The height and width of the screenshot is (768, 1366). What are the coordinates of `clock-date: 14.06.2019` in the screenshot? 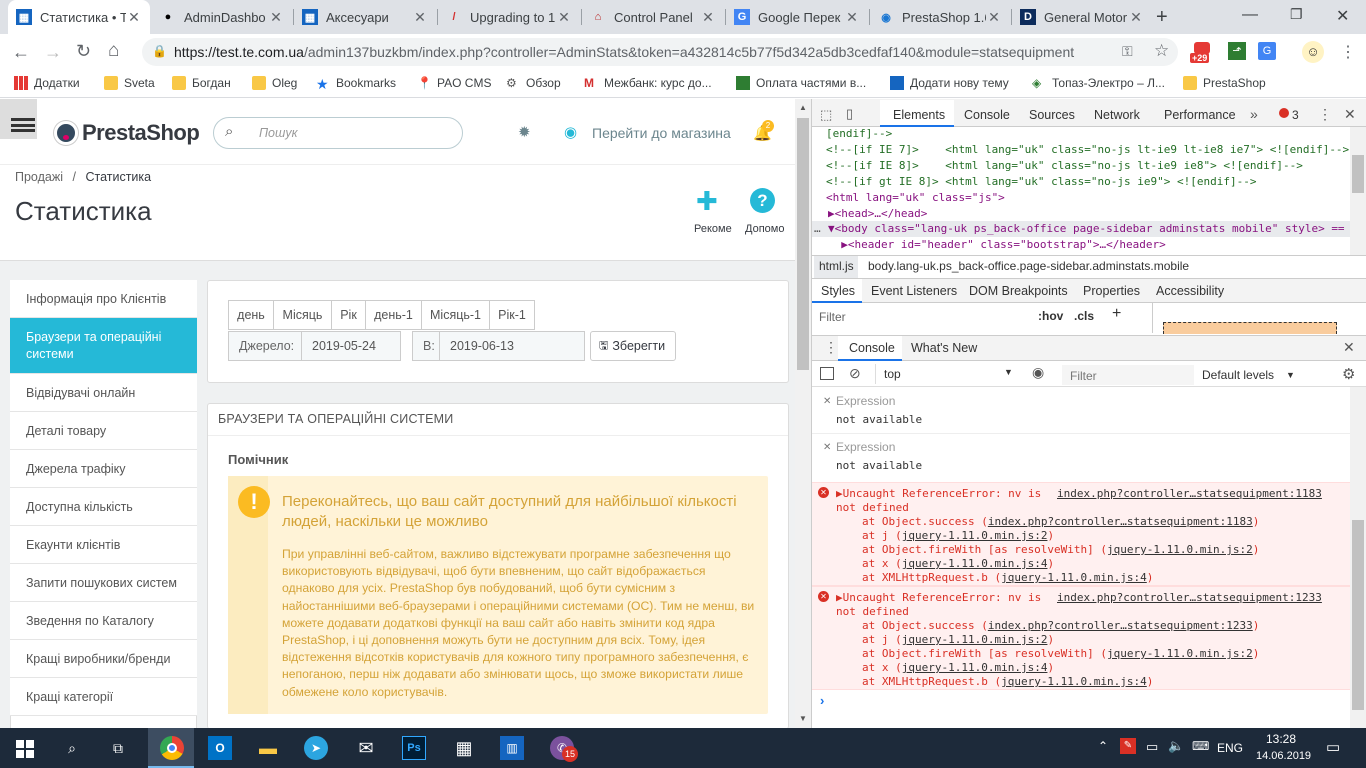 It's located at (1283, 756).